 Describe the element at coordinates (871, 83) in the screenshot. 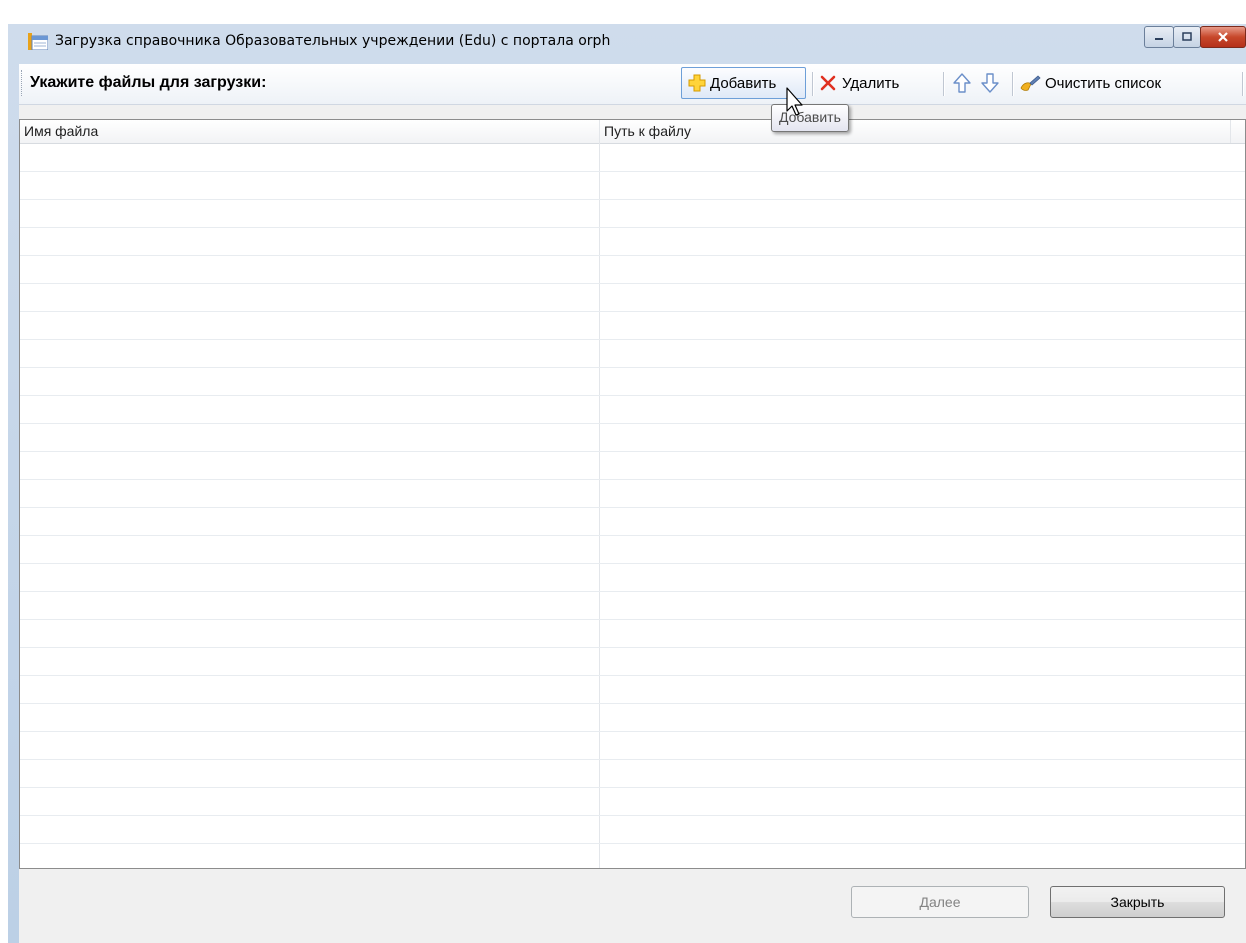

I see `delete-button-label: Удалить` at that location.